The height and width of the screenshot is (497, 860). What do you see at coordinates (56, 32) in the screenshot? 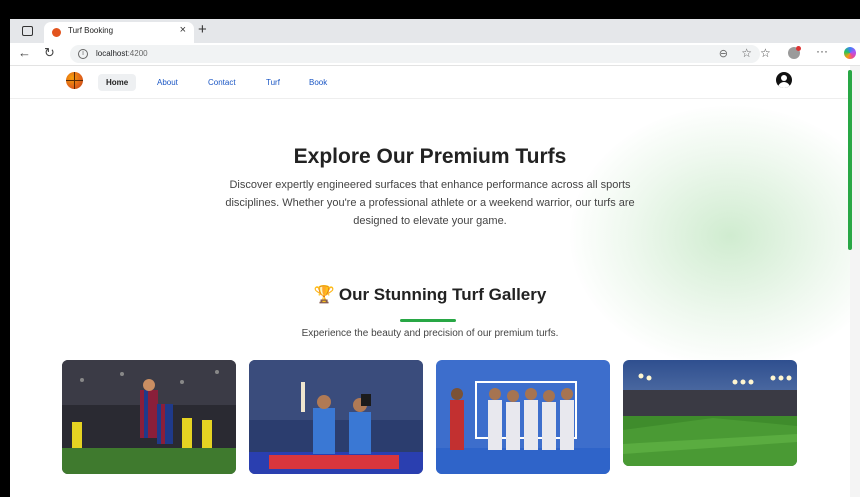
I see `tab-favicon-icon` at bounding box center [56, 32].